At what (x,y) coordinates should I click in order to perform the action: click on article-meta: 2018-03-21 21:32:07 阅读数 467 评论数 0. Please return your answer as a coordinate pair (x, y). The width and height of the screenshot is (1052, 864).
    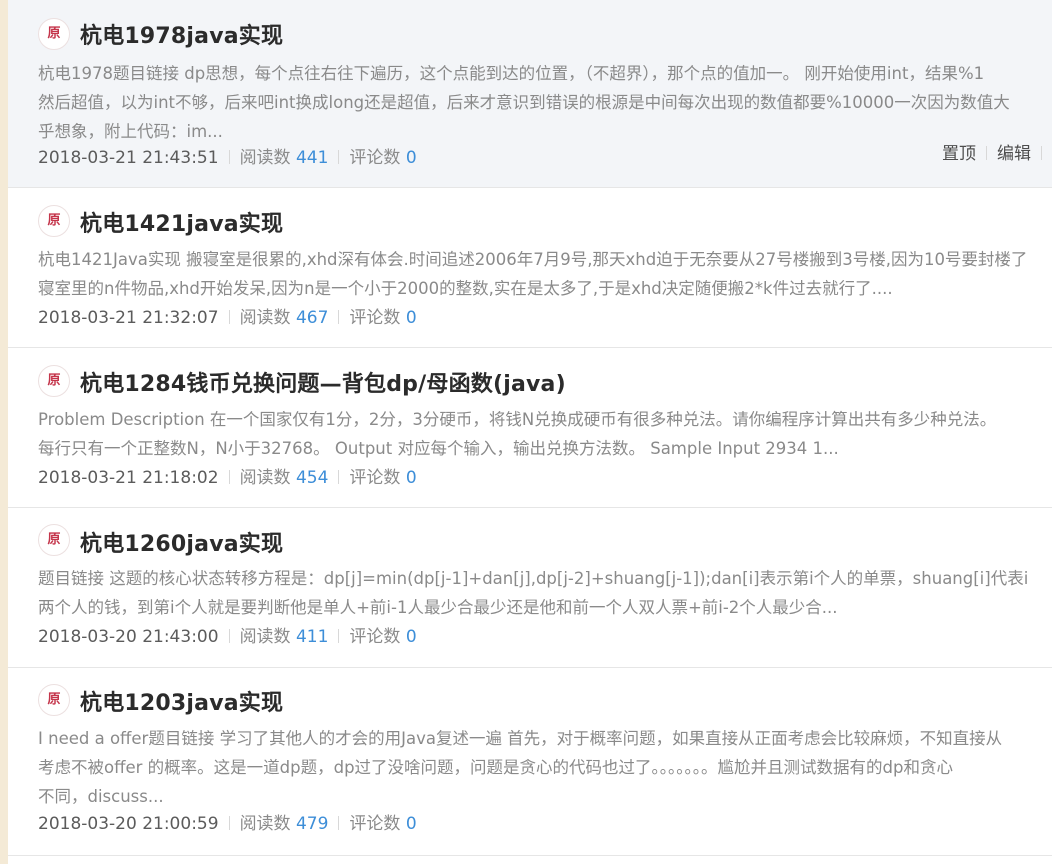
    Looking at the image, I should click on (227, 318).